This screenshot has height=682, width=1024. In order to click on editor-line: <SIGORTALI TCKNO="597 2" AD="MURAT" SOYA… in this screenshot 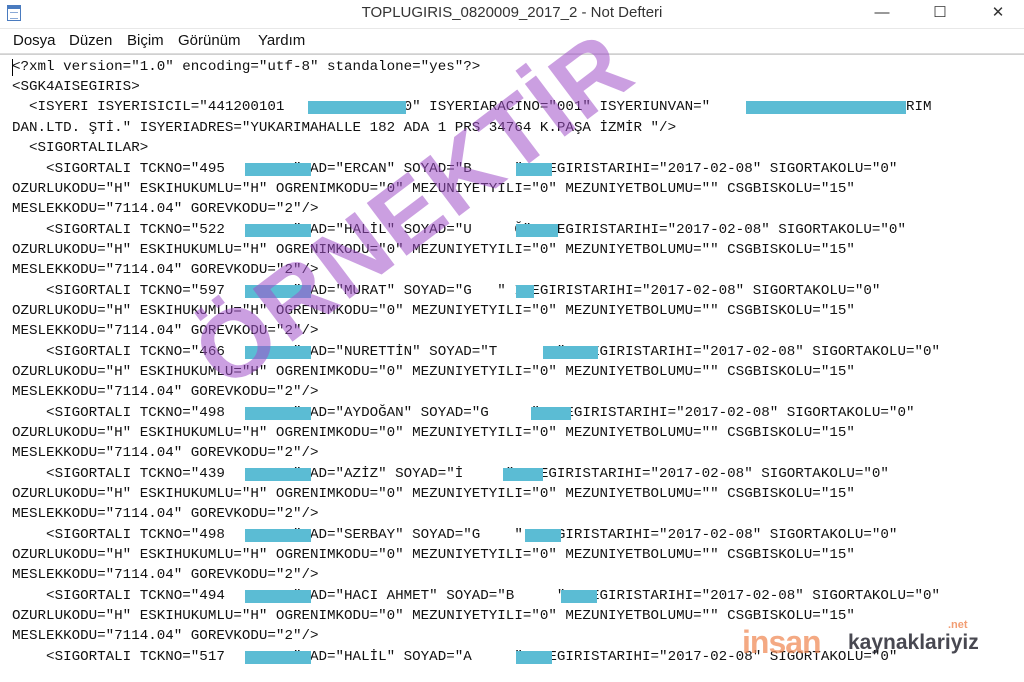, I will do `click(446, 291)`.